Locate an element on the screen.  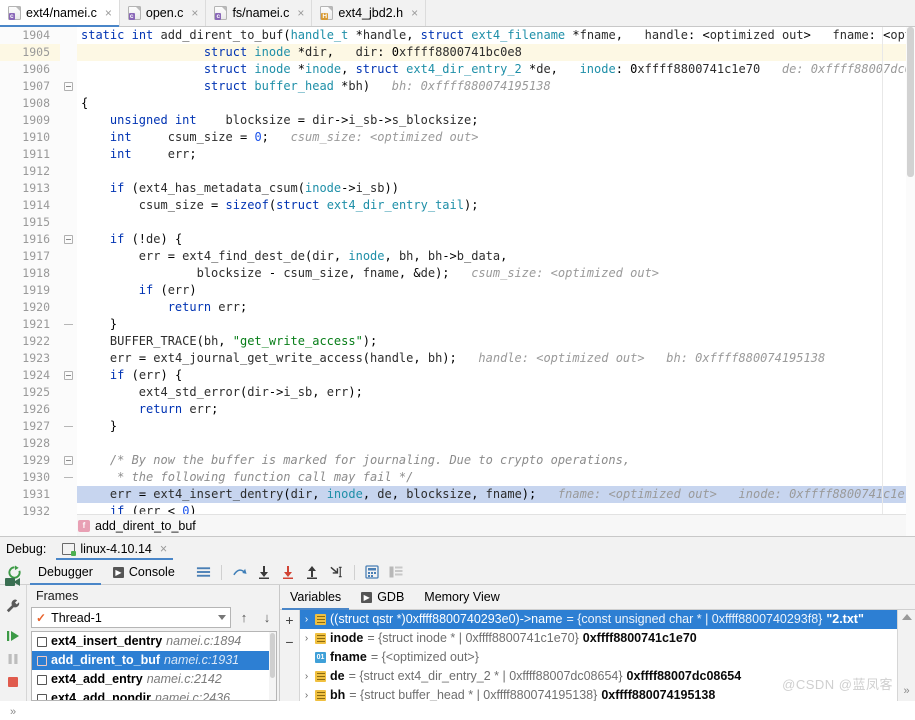
code-line: { is located at coordinates (496, 103).